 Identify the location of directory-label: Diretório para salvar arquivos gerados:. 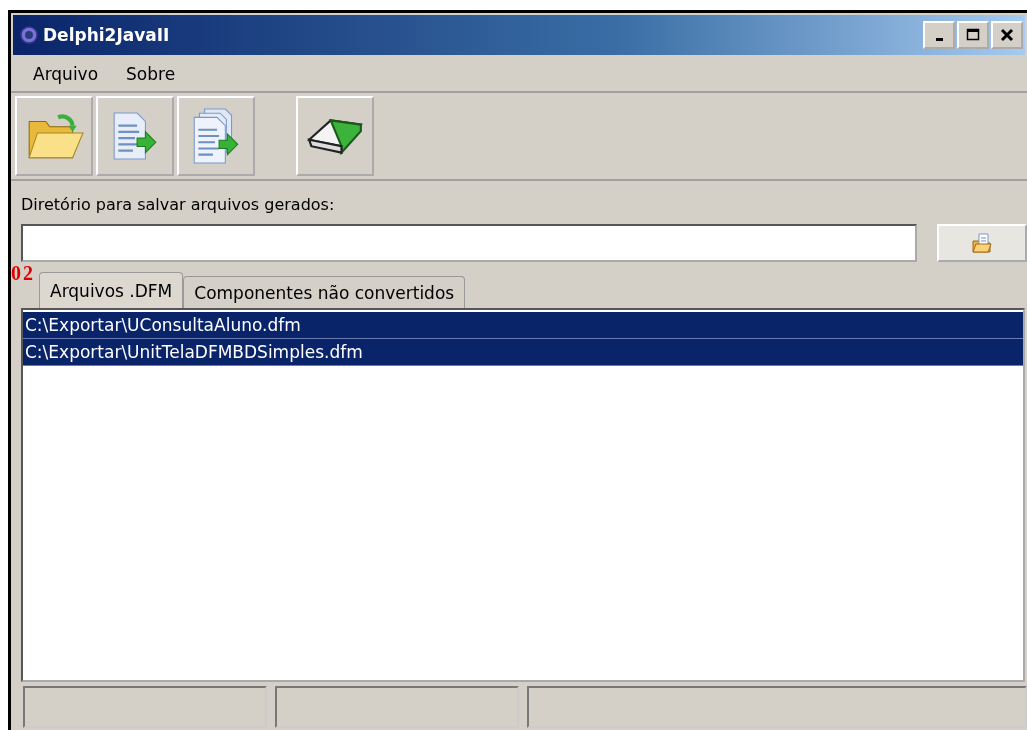
(178, 204).